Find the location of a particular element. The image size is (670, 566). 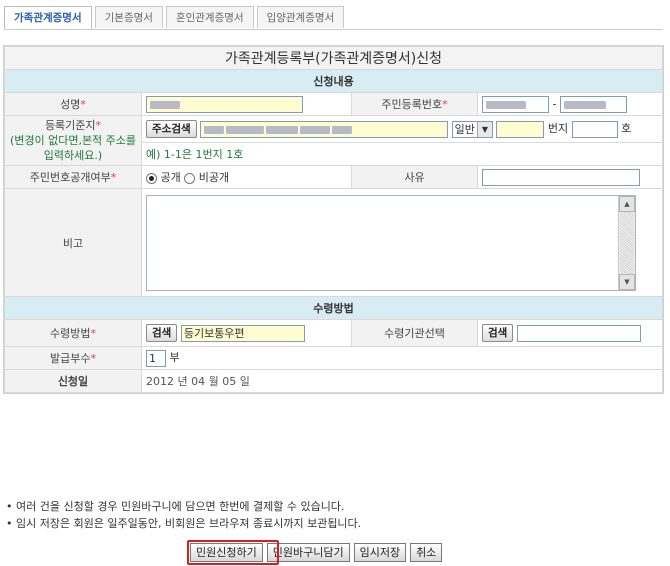

copies-cell: 1 부 is located at coordinates (402, 358).